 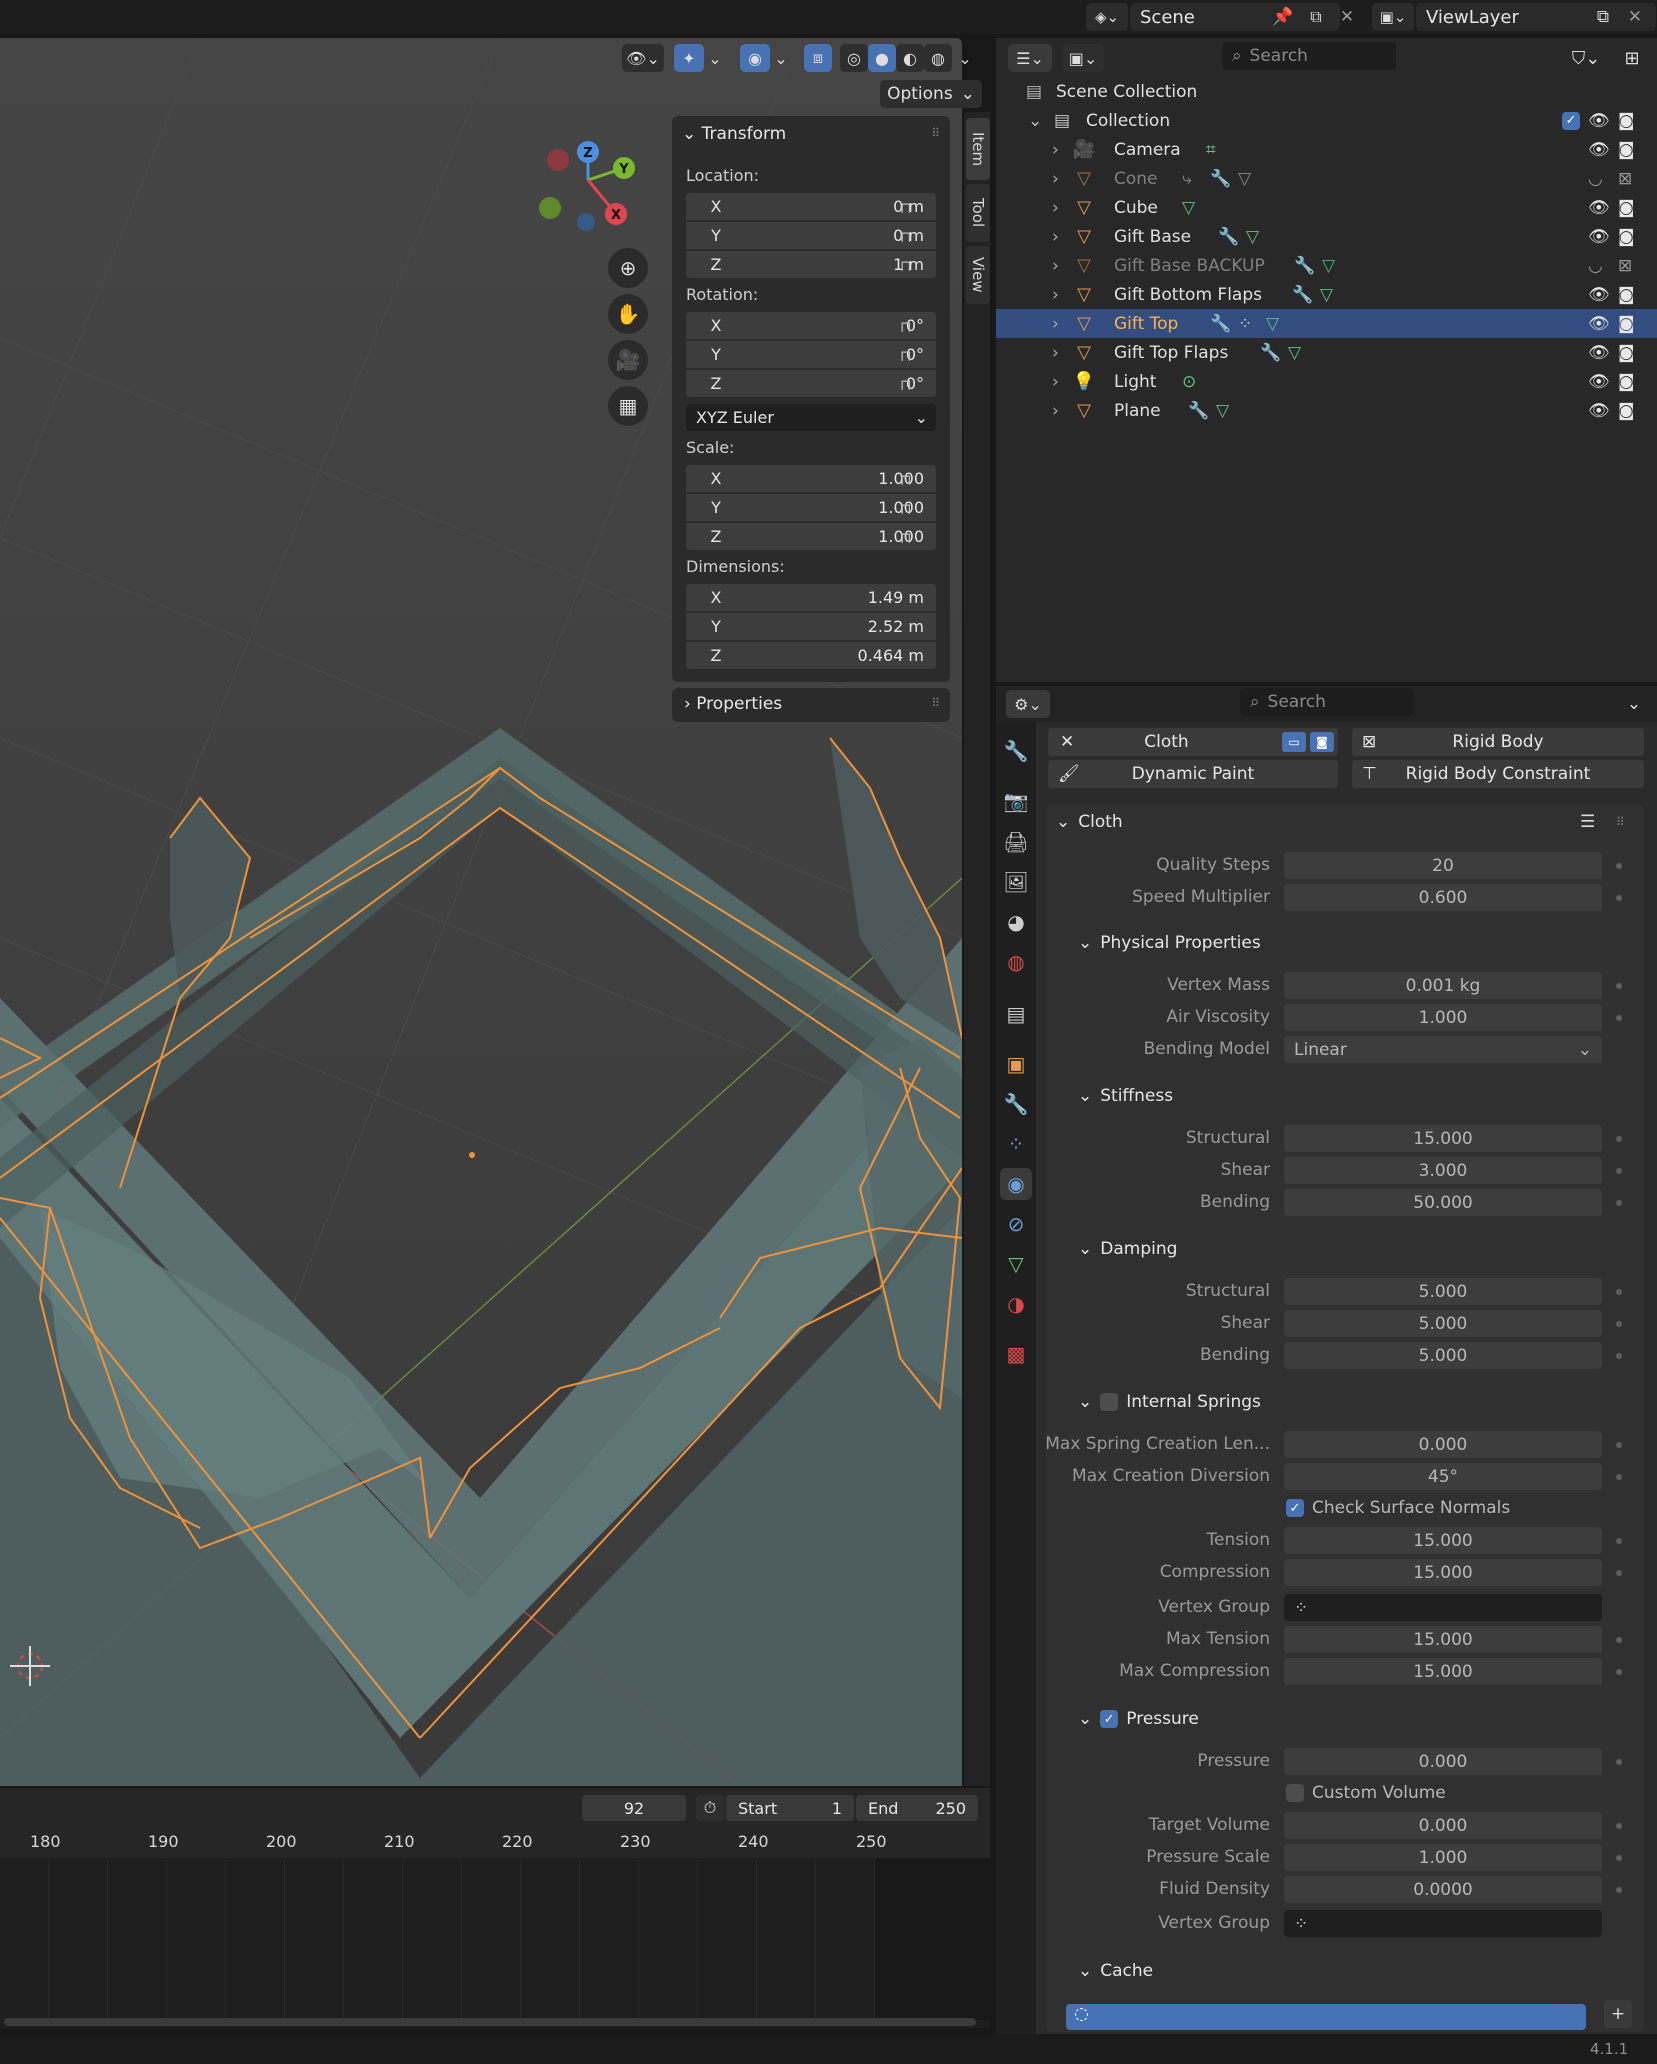 I want to click on close-icon: ✕, so click(x=1067, y=742).